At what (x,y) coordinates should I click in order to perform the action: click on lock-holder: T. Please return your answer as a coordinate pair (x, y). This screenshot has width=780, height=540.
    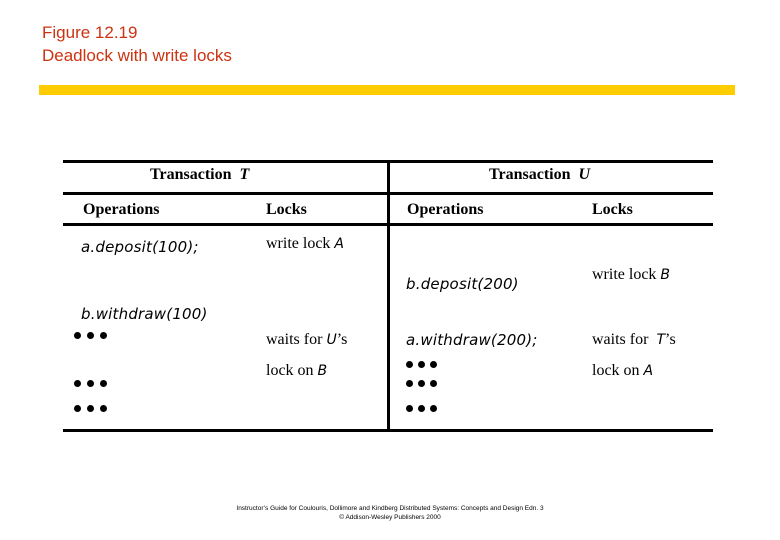
    Looking at the image, I should click on (660, 340).